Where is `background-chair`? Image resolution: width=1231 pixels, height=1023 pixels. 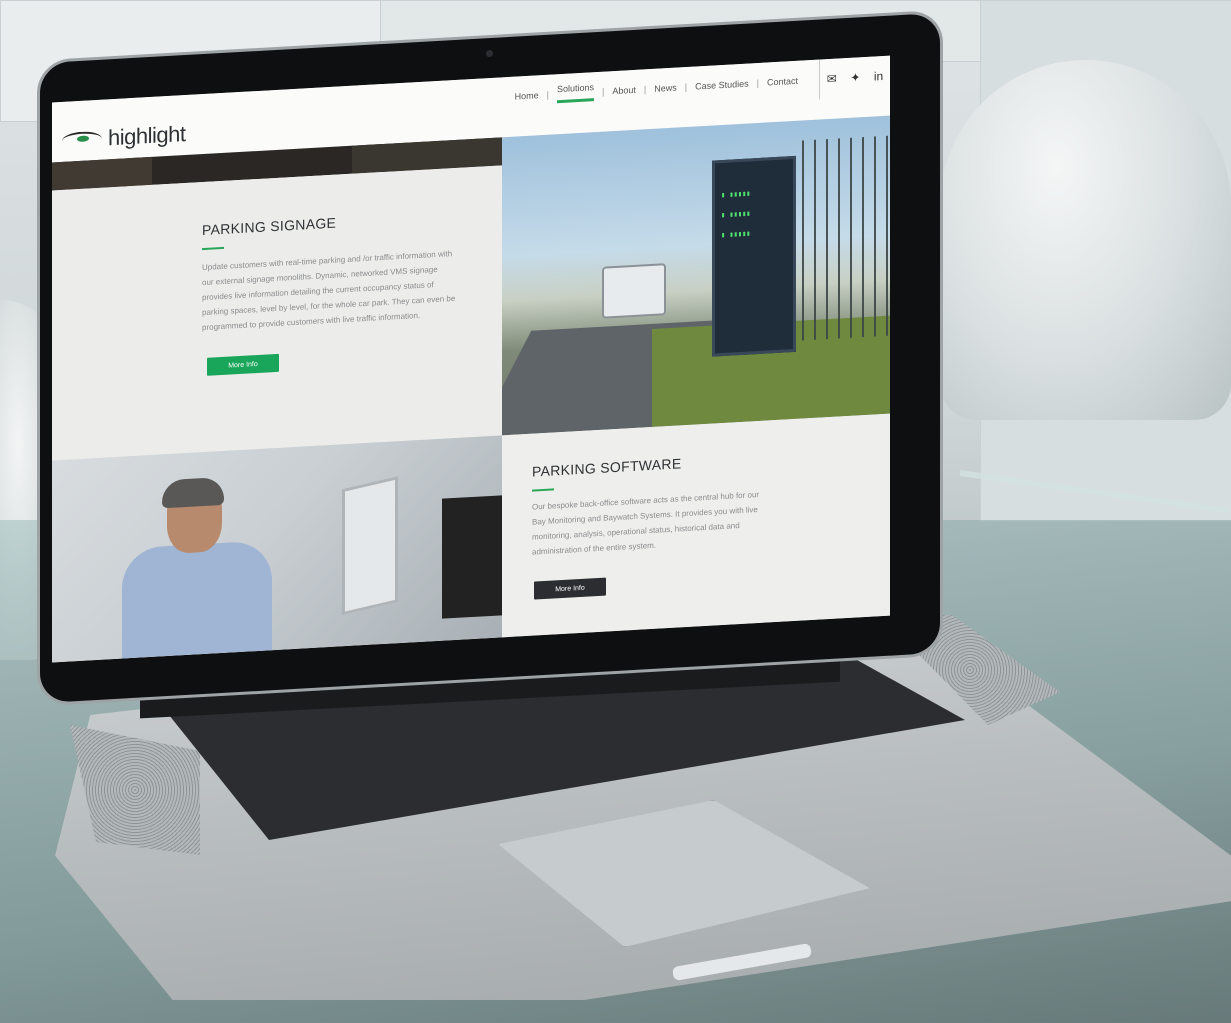 background-chair is located at coordinates (1085, 240).